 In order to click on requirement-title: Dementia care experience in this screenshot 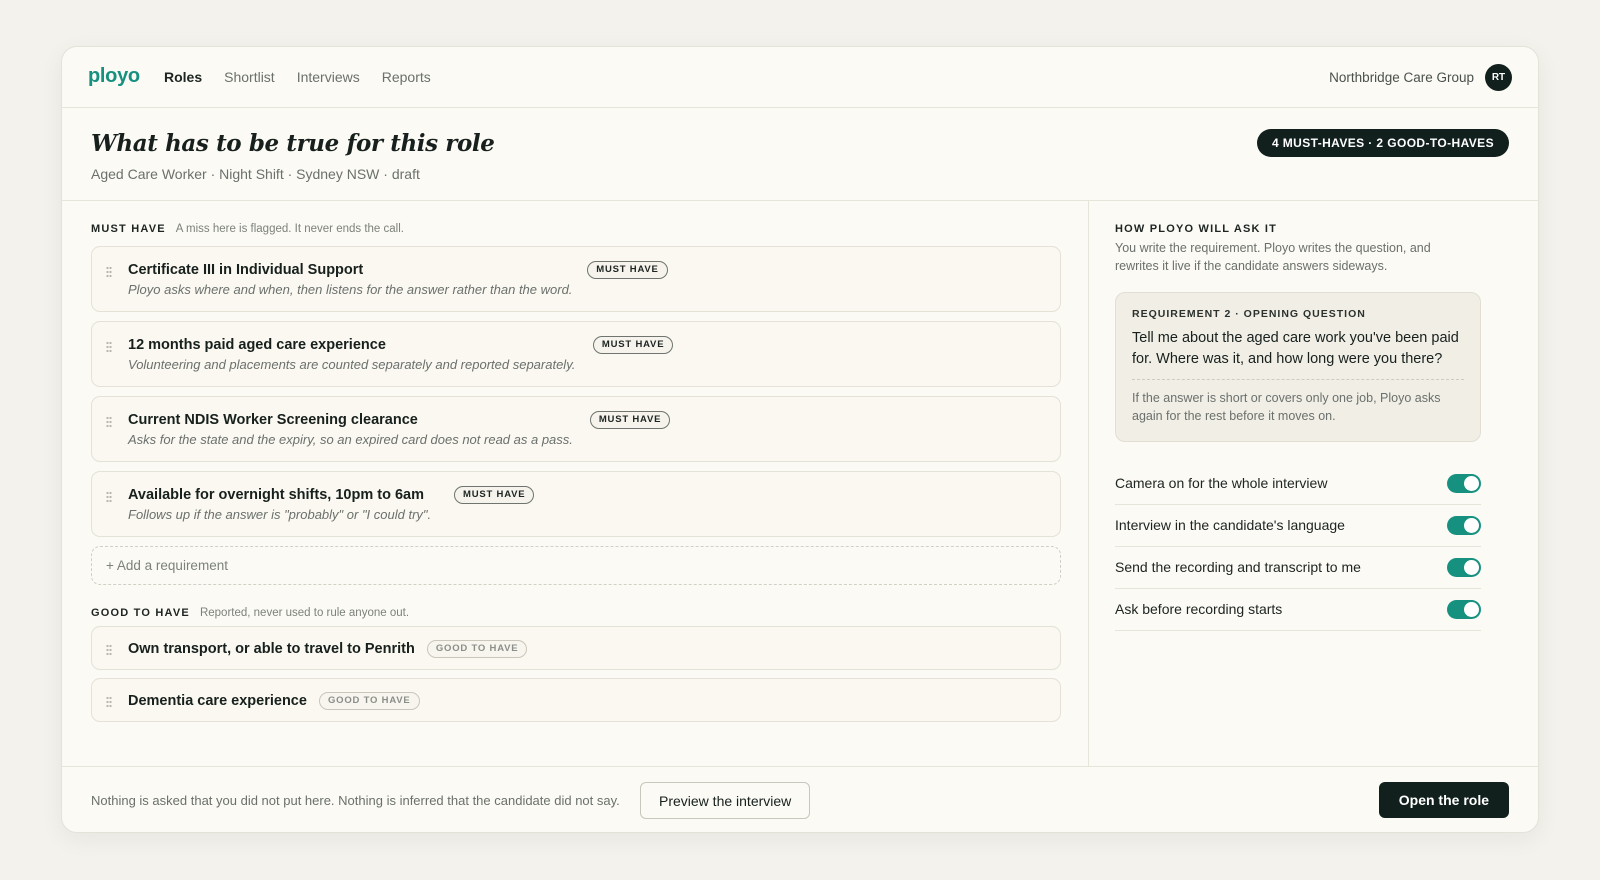, I will do `click(217, 701)`.